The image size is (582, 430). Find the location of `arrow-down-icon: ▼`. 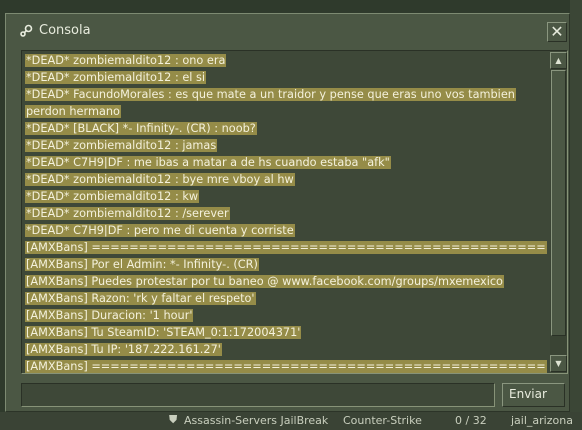

arrow-down-icon: ▼ is located at coordinates (558, 363).